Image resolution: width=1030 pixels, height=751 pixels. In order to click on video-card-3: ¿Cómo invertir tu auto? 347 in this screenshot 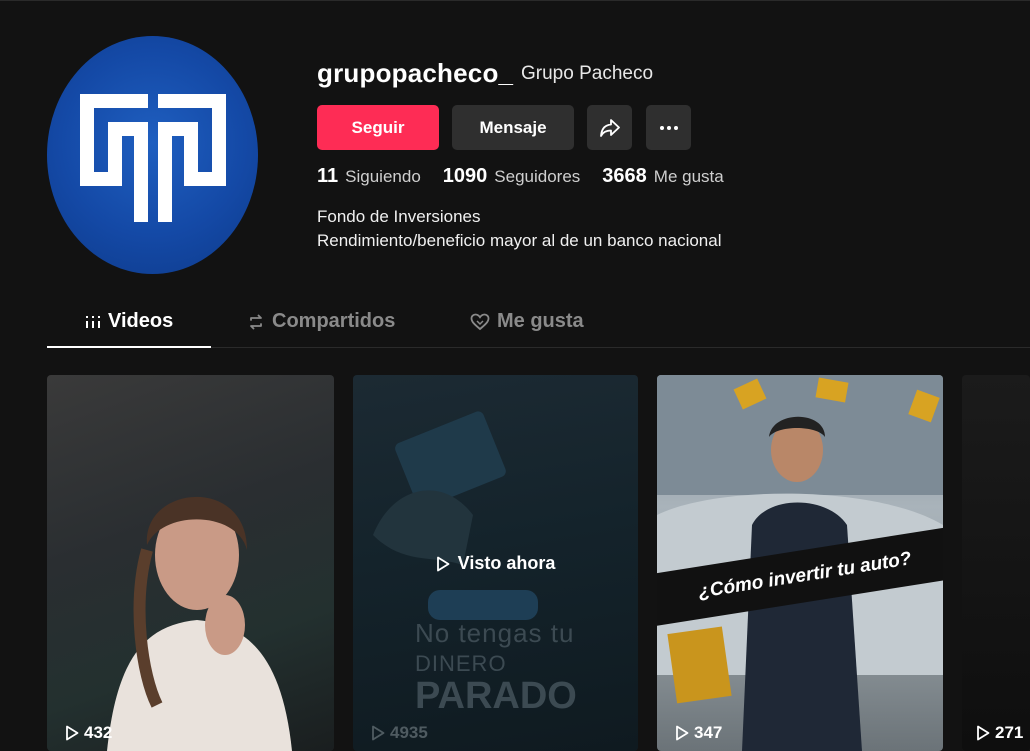, I will do `click(800, 563)`.